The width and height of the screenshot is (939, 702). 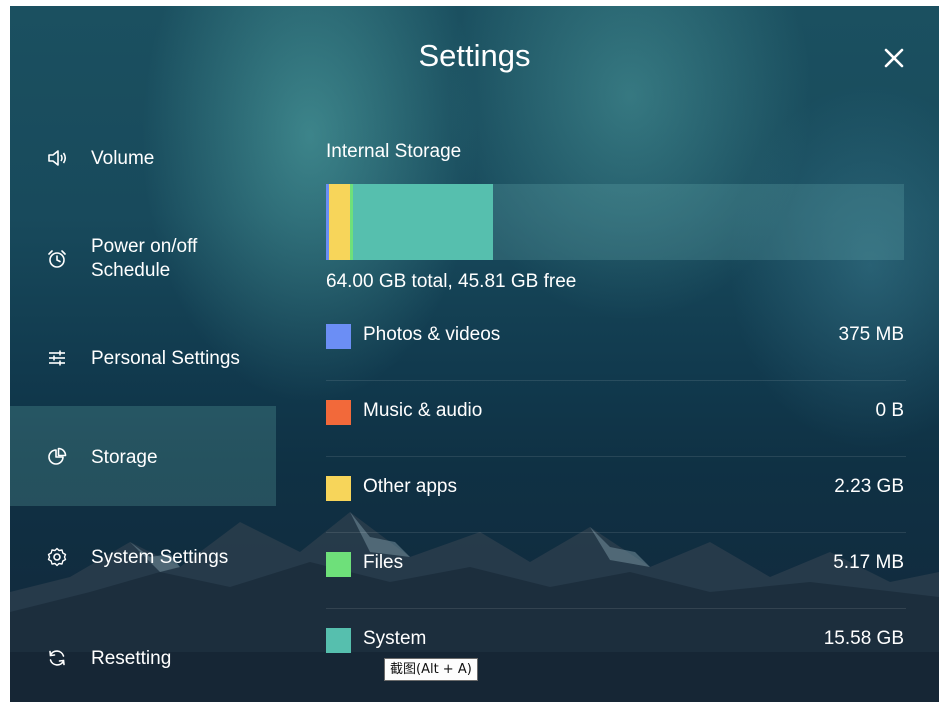 I want to click on alarm-clock-icon, so click(x=57, y=259).